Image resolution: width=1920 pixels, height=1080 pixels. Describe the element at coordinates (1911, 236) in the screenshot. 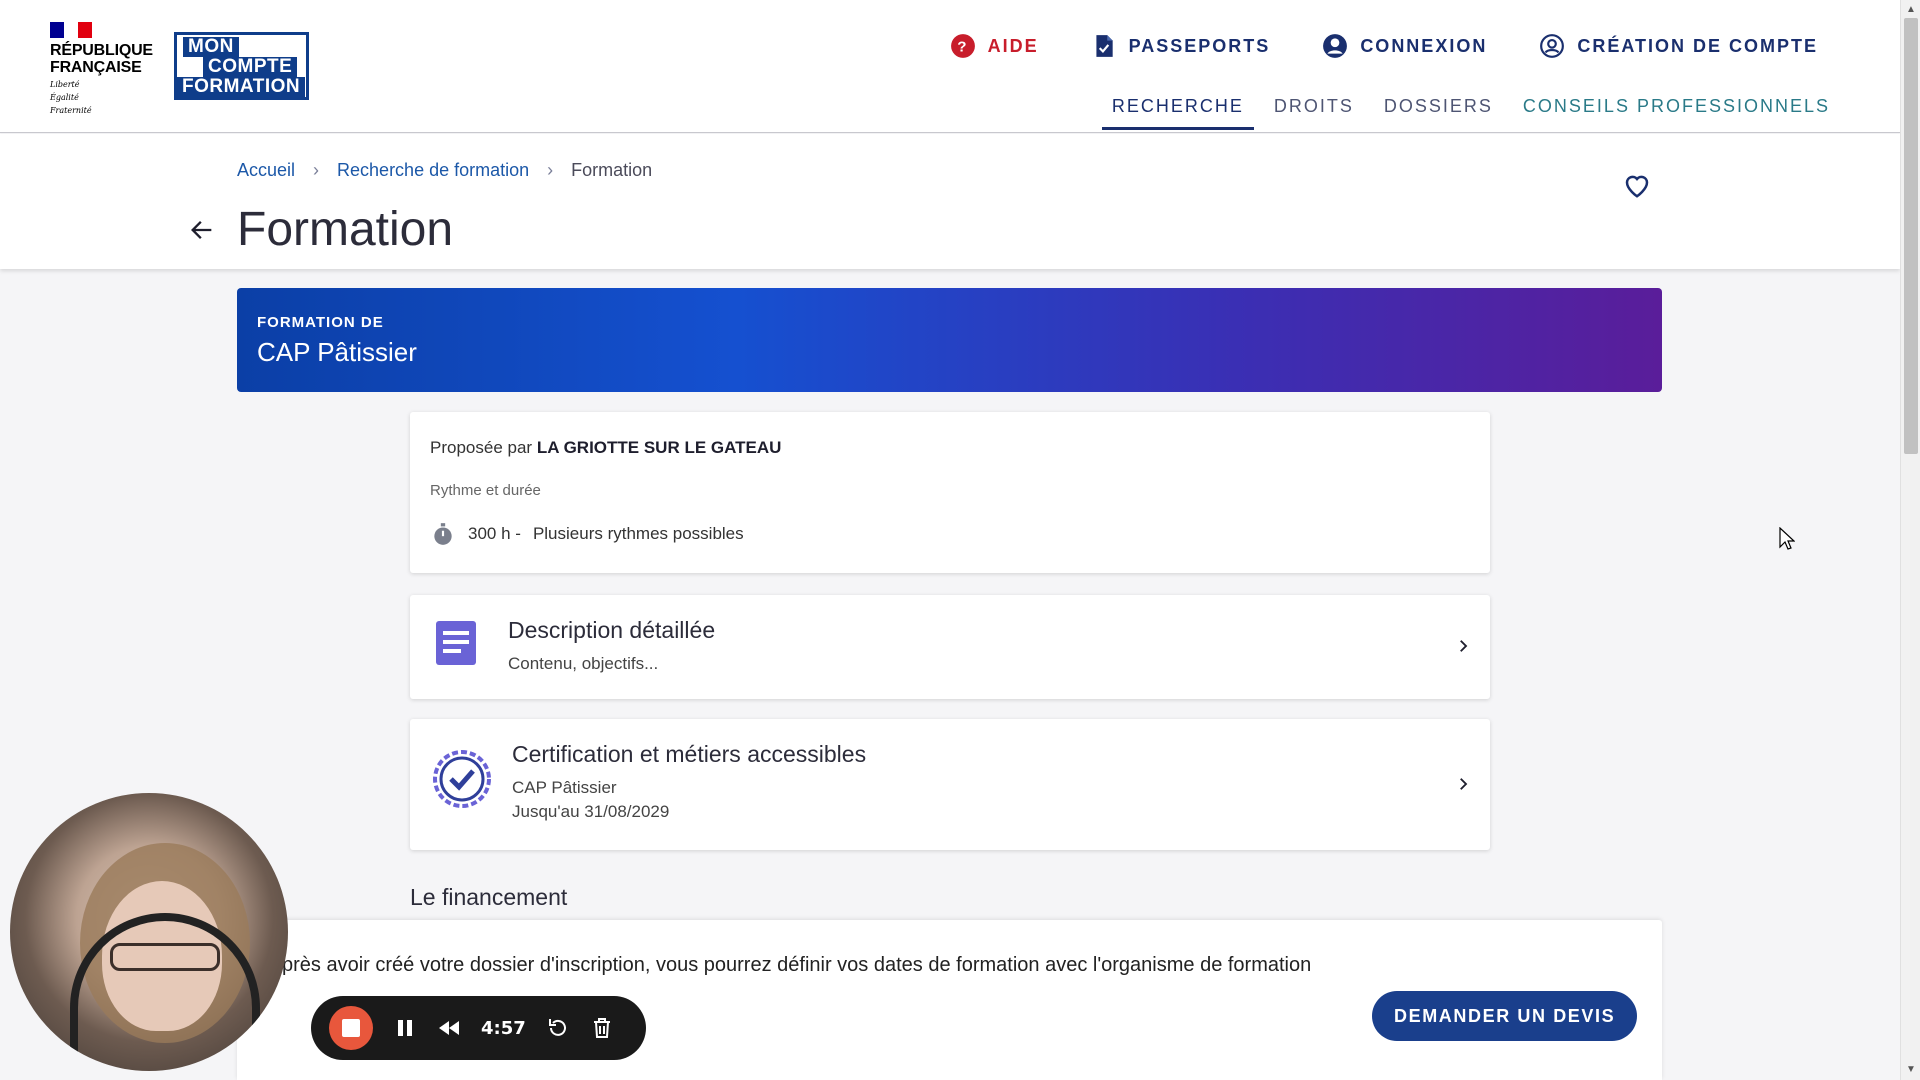

I see `scrollbar-thumb` at that location.